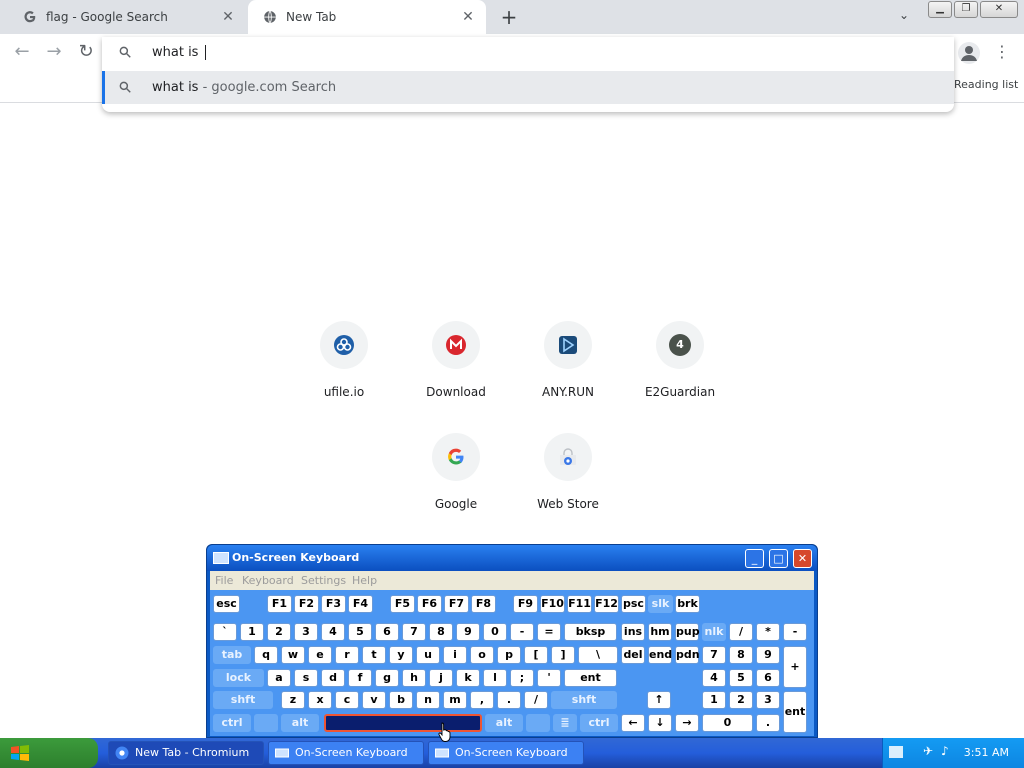 The width and height of the screenshot is (1024, 768). What do you see at coordinates (429, 604) in the screenshot?
I see `key-F6: F6` at bounding box center [429, 604].